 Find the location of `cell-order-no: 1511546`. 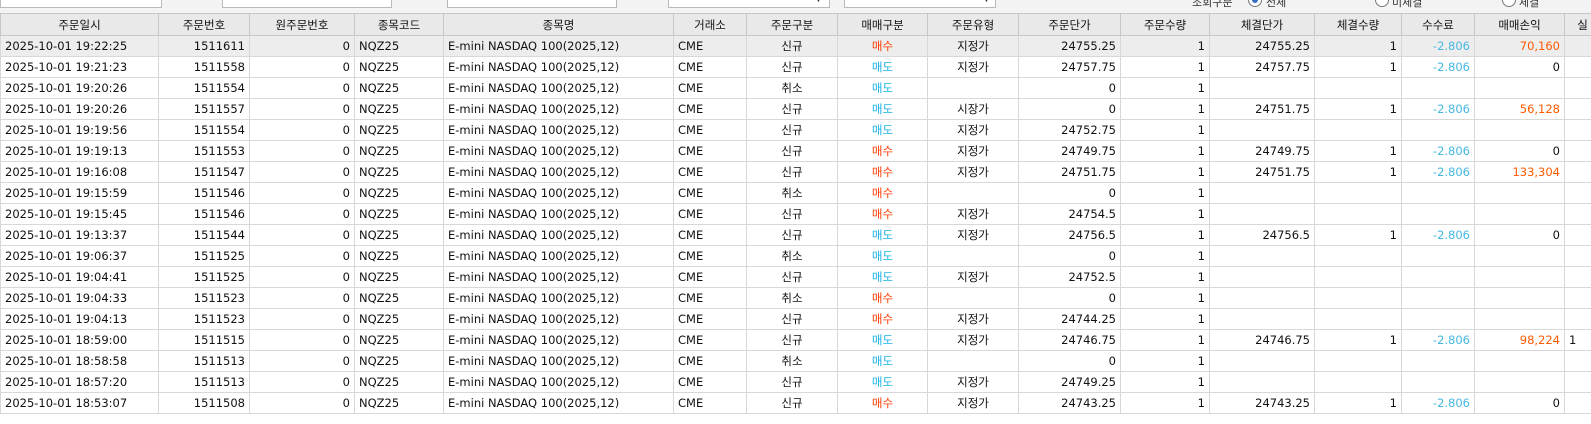

cell-order-no: 1511546 is located at coordinates (204, 193).